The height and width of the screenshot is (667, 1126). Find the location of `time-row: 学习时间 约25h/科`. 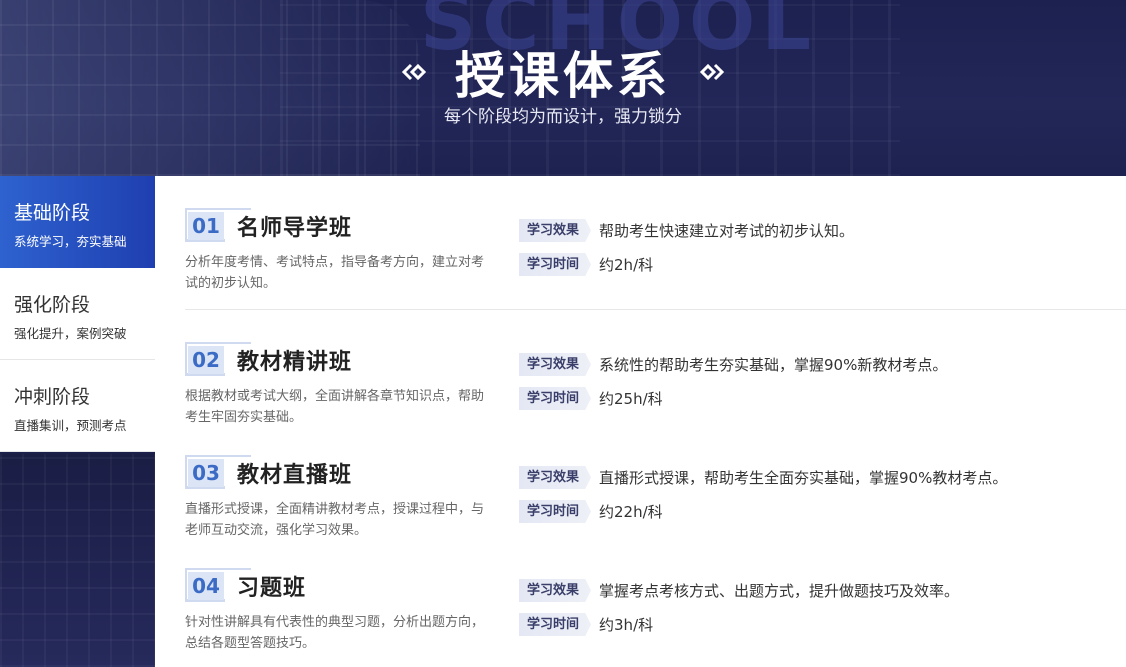

time-row: 学习时间 约25h/科 is located at coordinates (591, 398).